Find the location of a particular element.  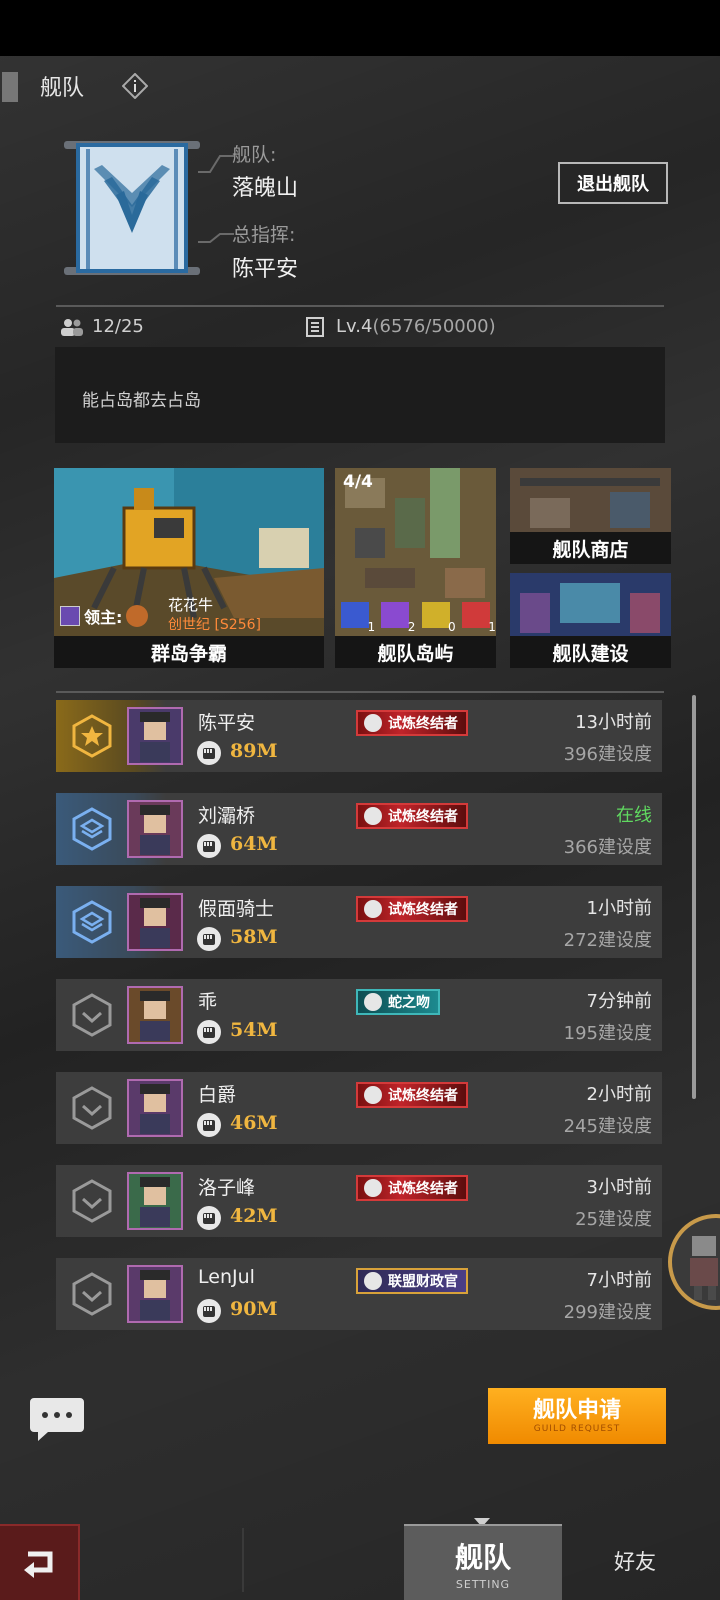

scrollbar is located at coordinates (694, 897).